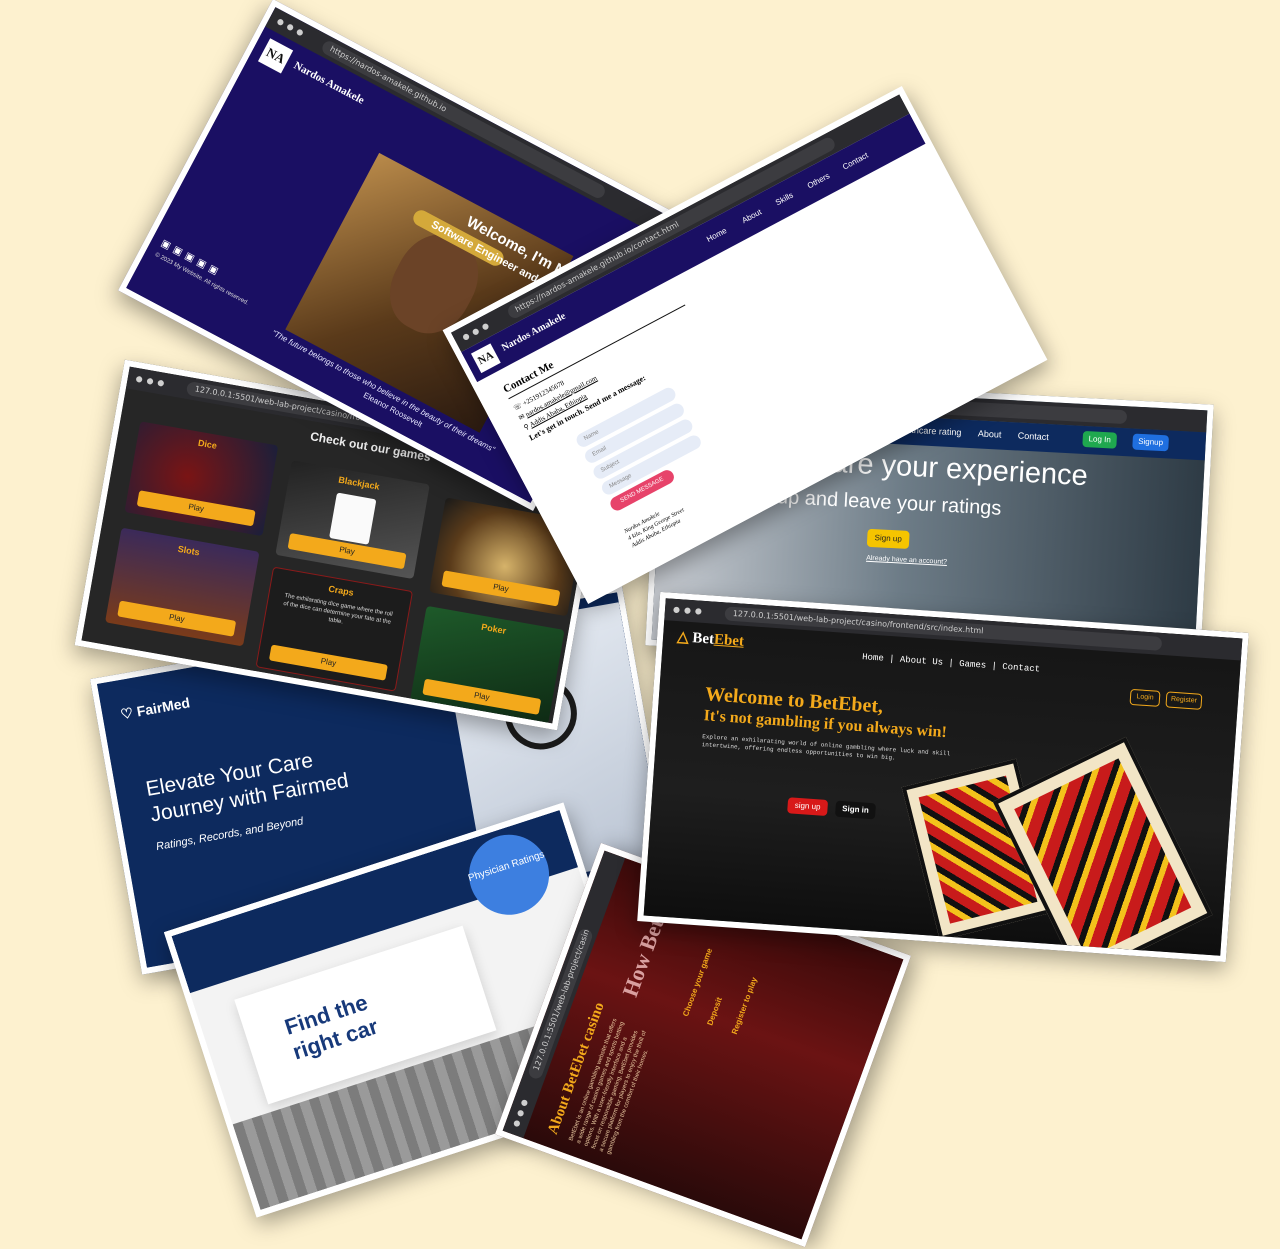  I want to click on signup-button: Signup, so click(1151, 442).